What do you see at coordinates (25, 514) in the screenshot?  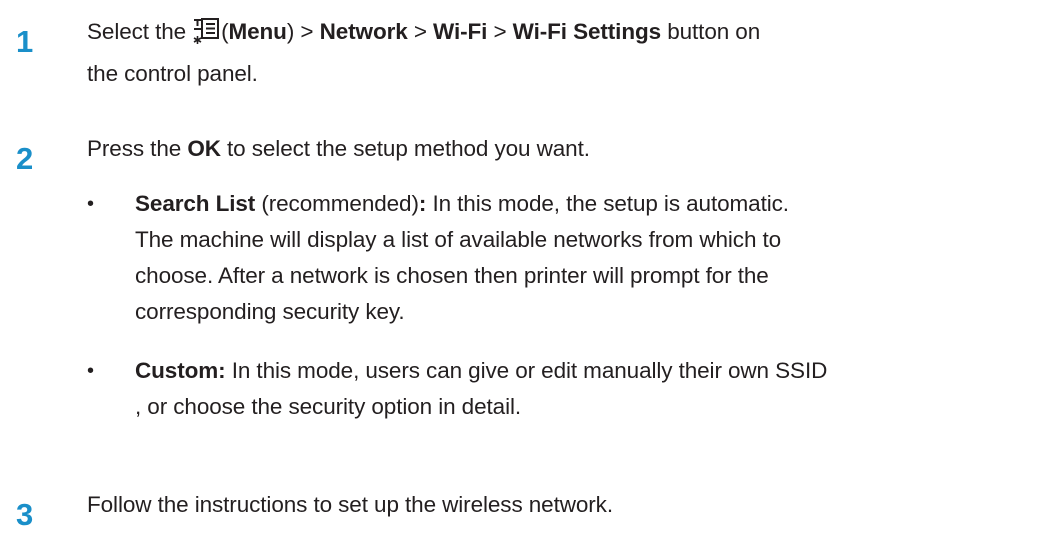 I see `step-number: 3` at bounding box center [25, 514].